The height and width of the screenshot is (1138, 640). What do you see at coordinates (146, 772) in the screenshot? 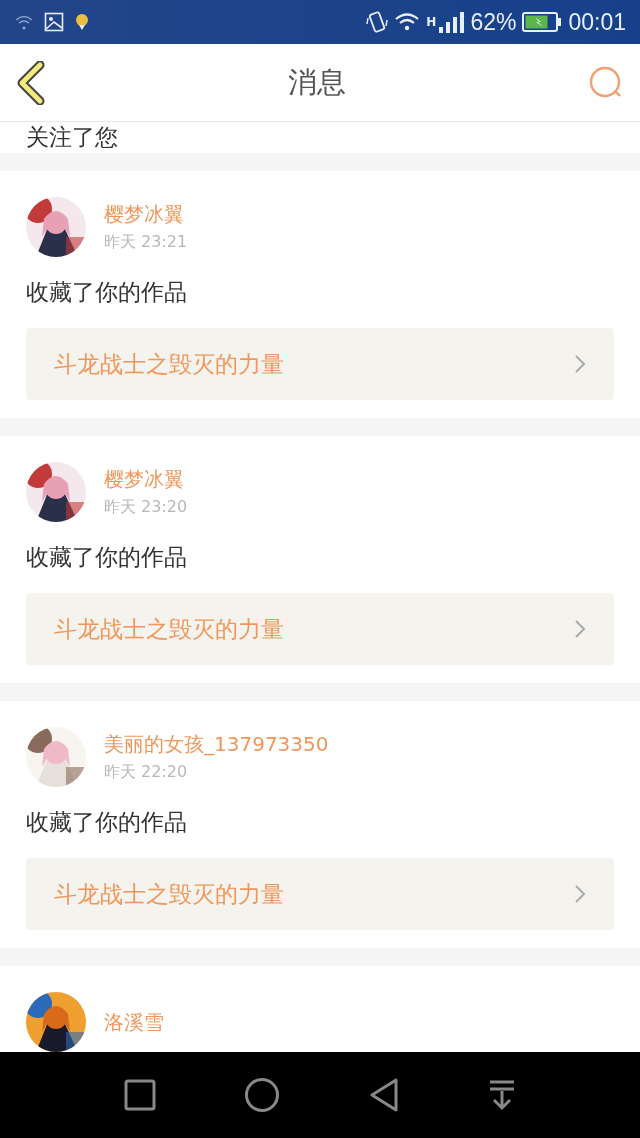
I see `message-time: 昨天 22:20` at bounding box center [146, 772].